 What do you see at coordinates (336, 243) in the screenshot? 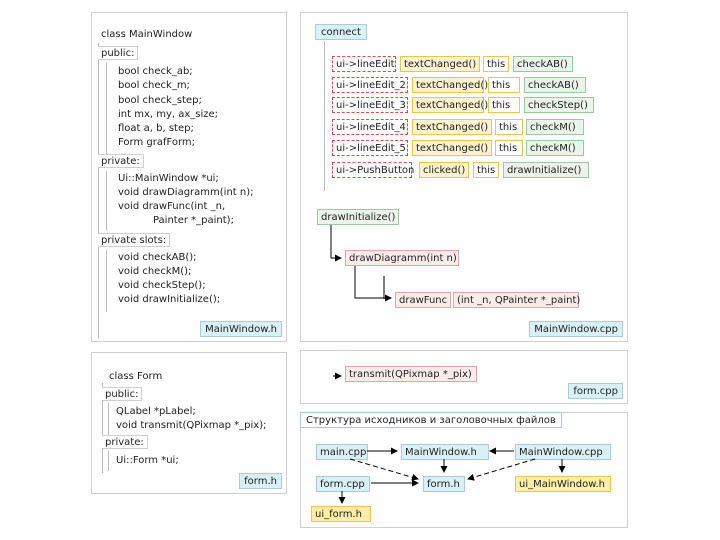
I see `call-arrow-initialize-to-diagramm` at bounding box center [336, 243].